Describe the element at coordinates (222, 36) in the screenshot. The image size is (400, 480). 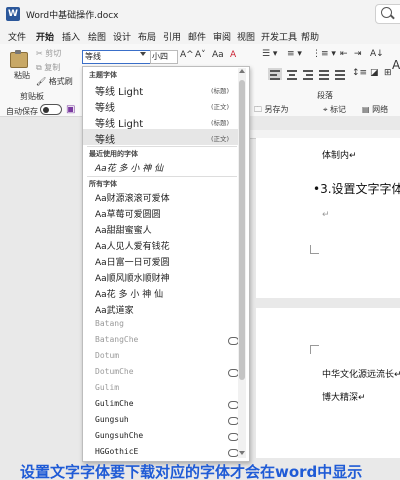
I see `menu-review: 审阅` at that location.